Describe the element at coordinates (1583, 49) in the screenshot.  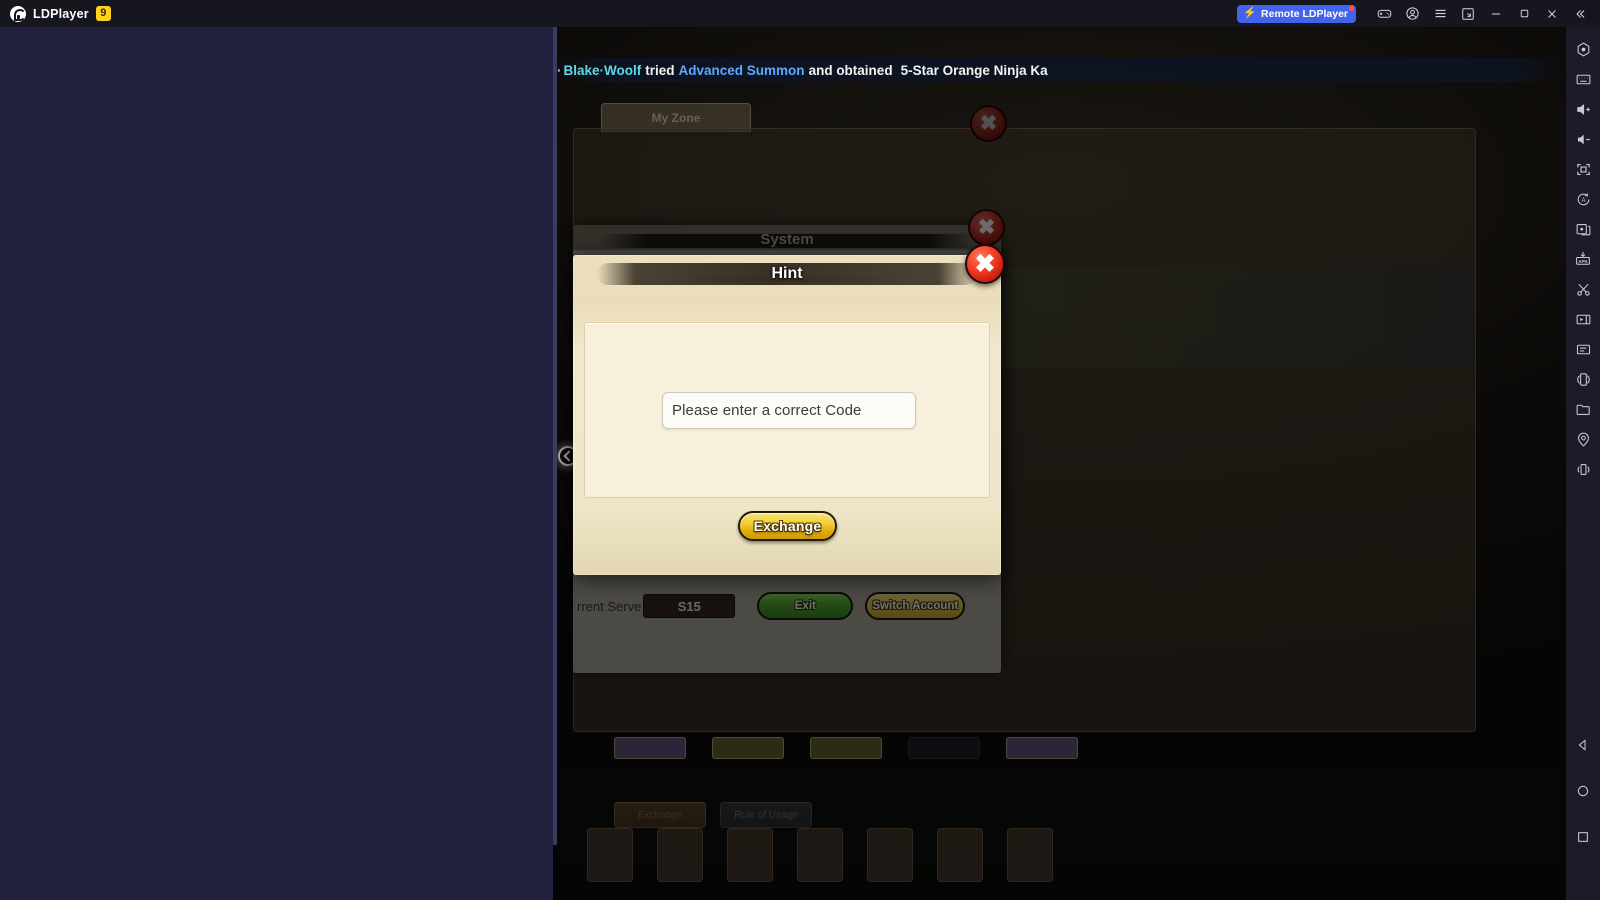
I see `back-hexagon-icon` at that location.